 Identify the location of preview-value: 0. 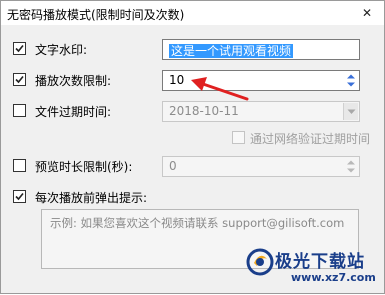
(173, 166).